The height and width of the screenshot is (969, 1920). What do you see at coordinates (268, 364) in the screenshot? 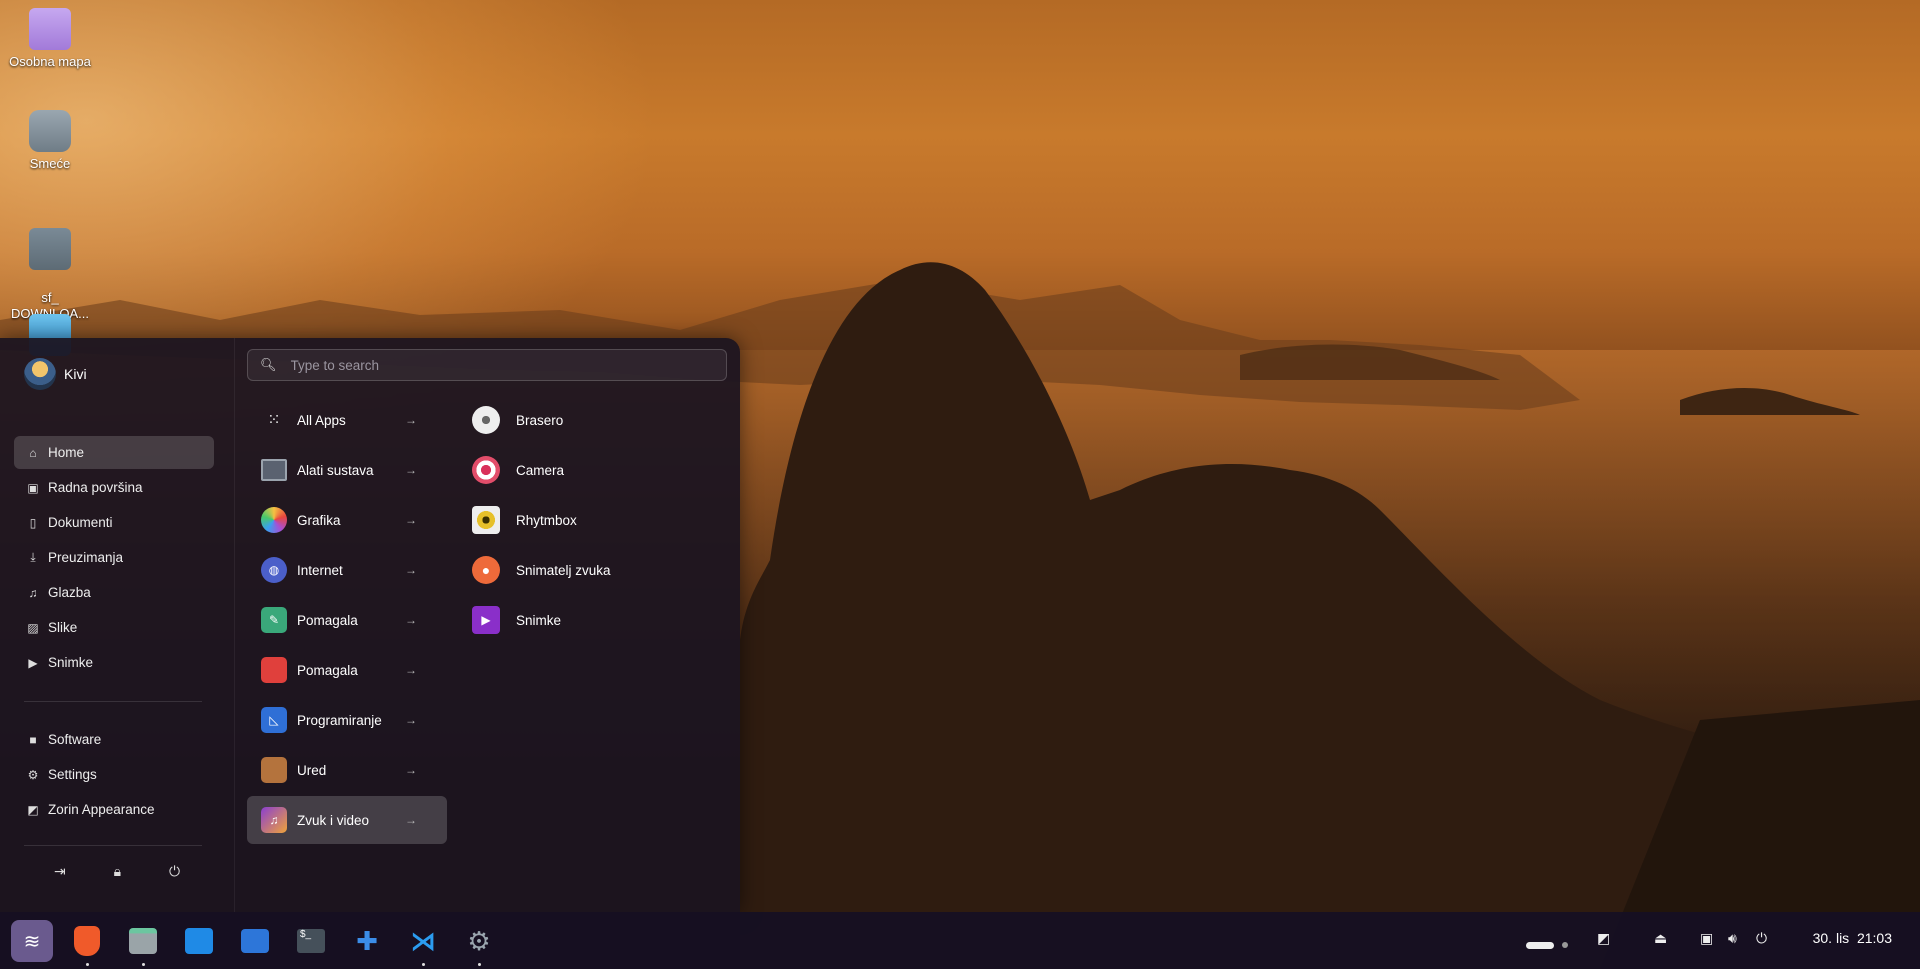
I see `search-icon: 🔍︎` at bounding box center [268, 364].